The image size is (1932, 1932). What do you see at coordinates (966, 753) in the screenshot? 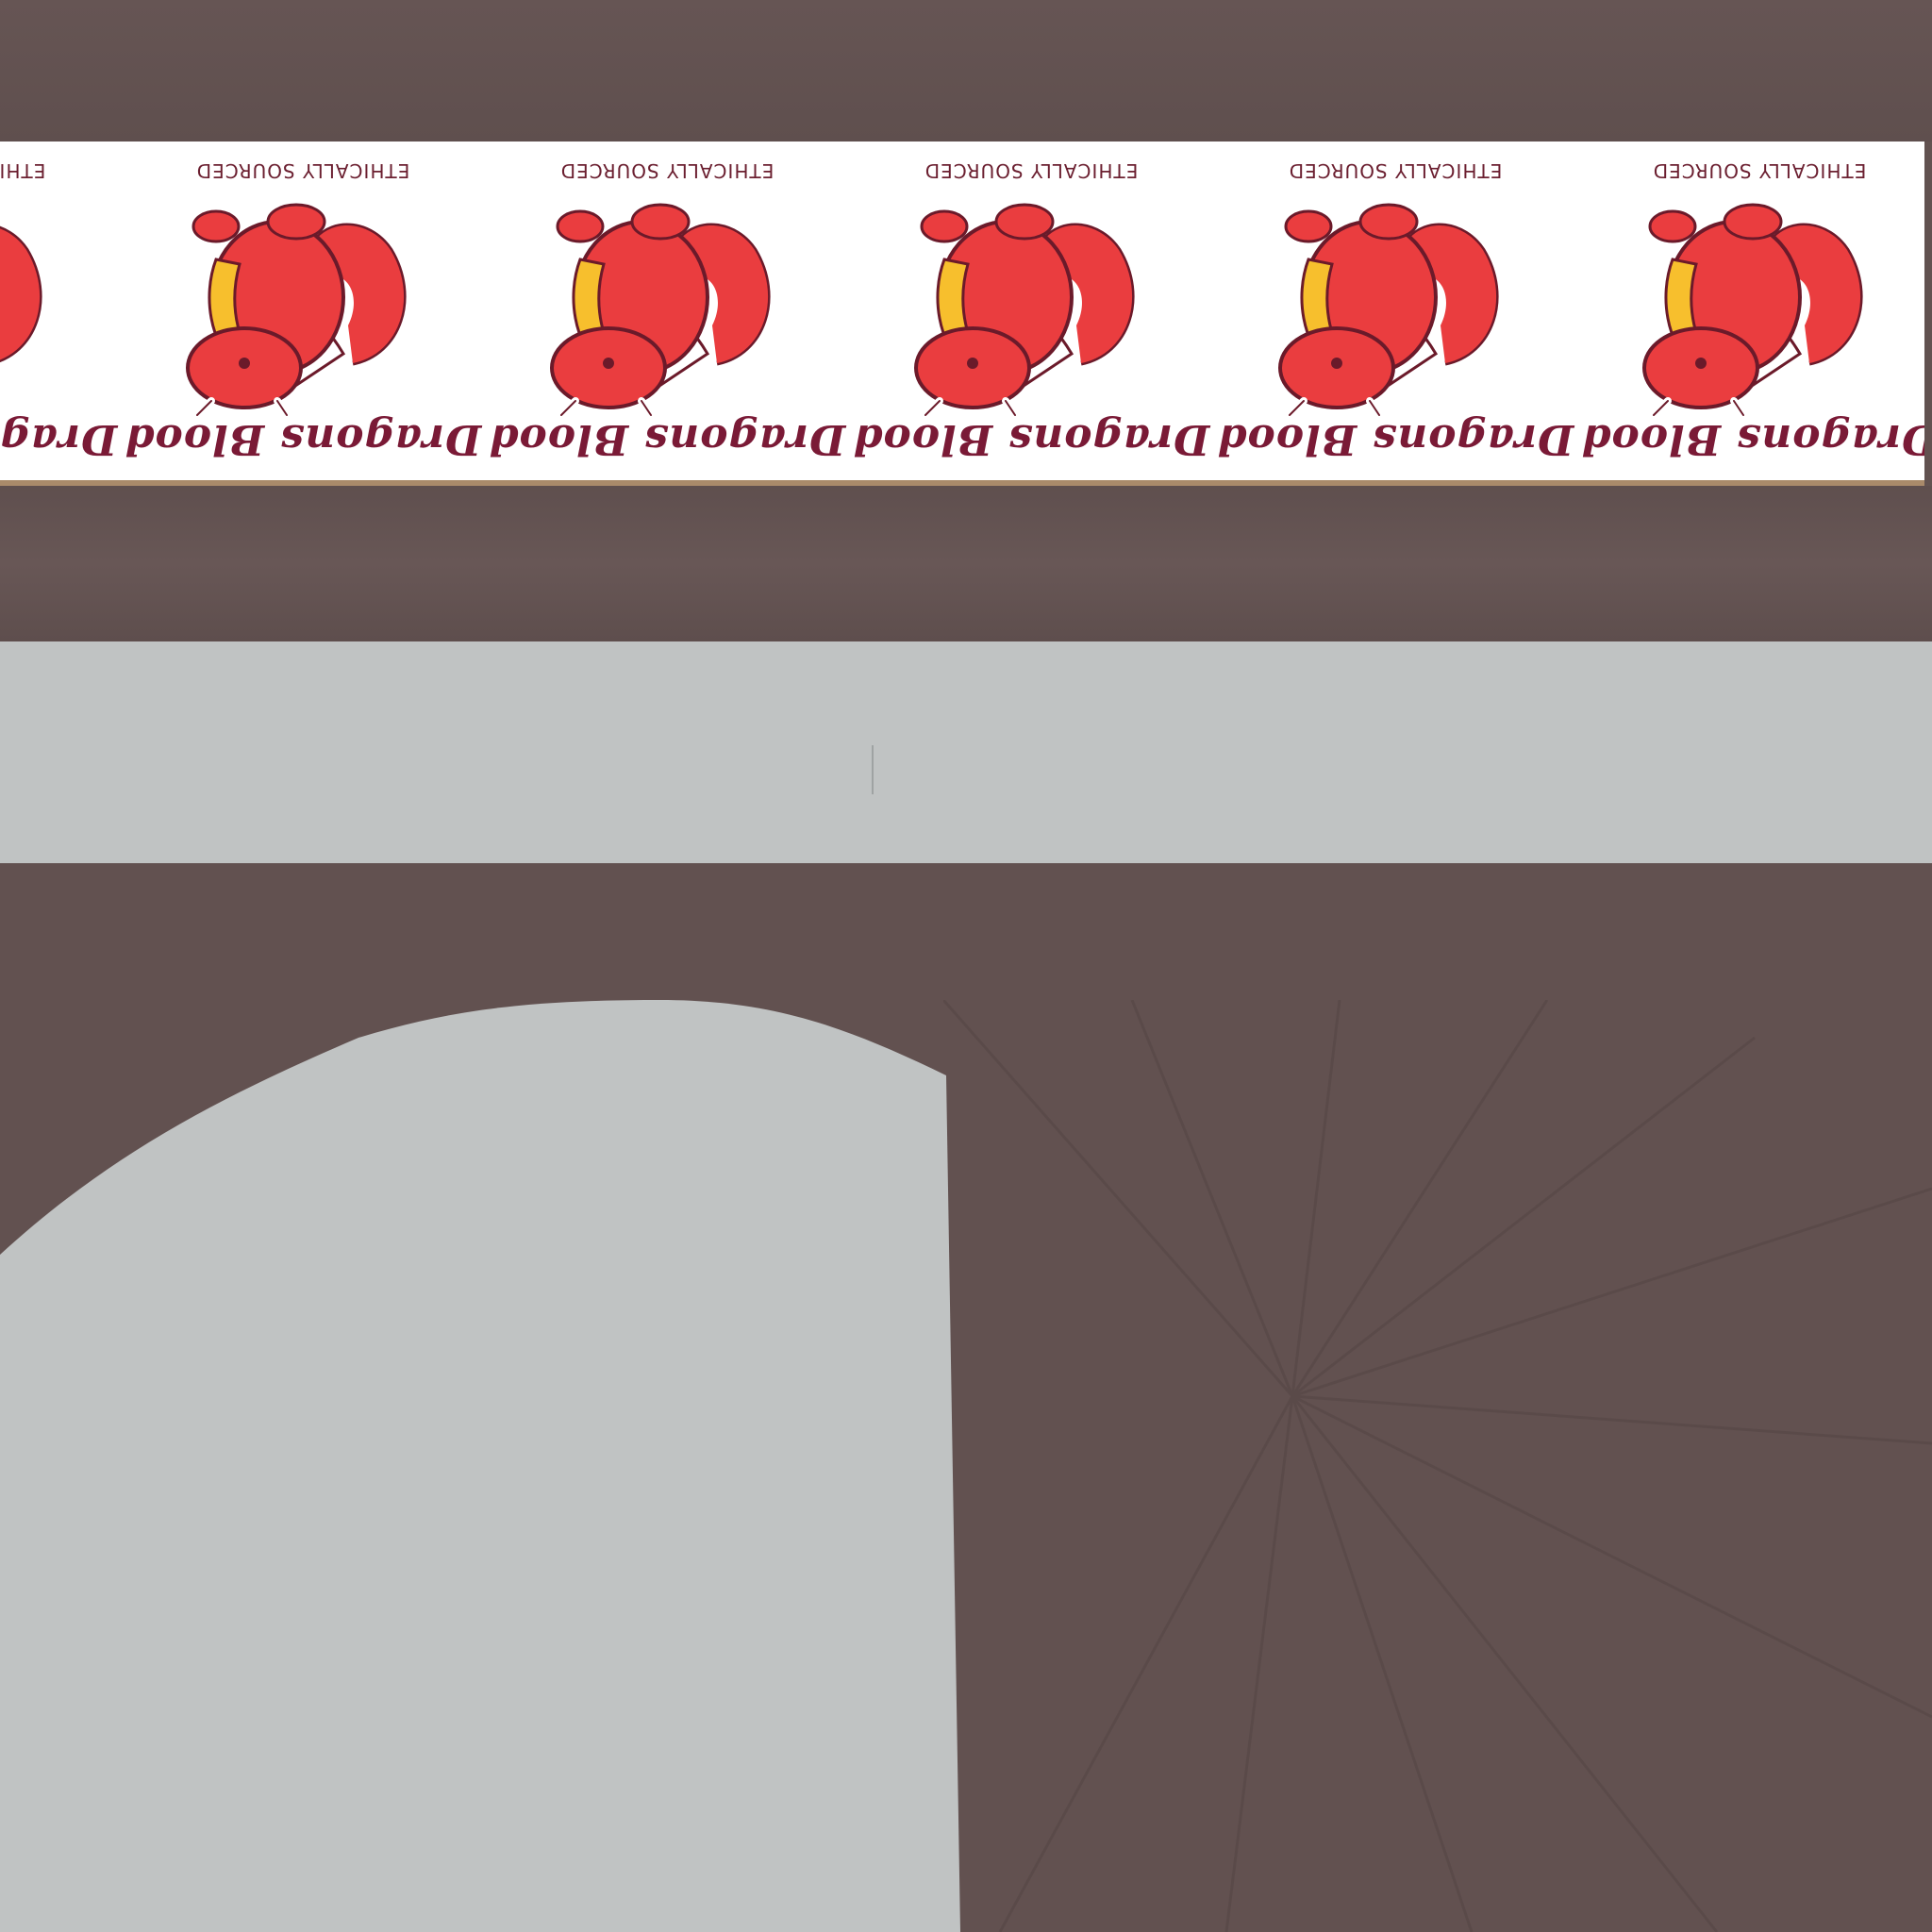
I see `grey-bar` at bounding box center [966, 753].